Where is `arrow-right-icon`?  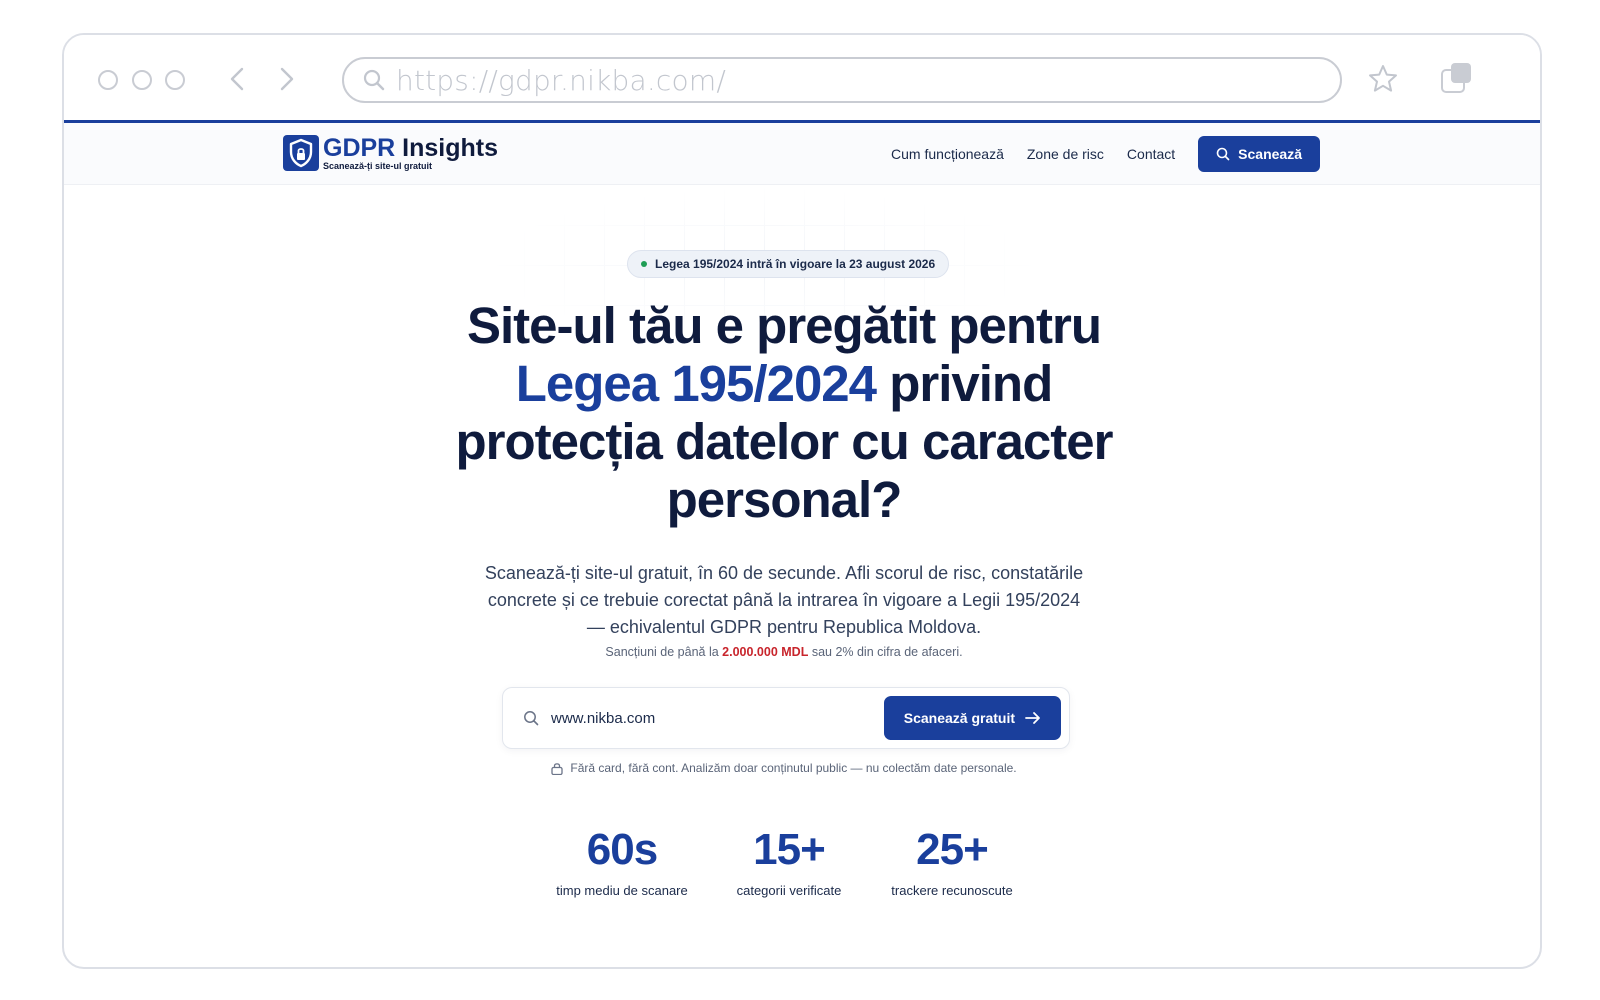
arrow-right-icon is located at coordinates (1032, 718).